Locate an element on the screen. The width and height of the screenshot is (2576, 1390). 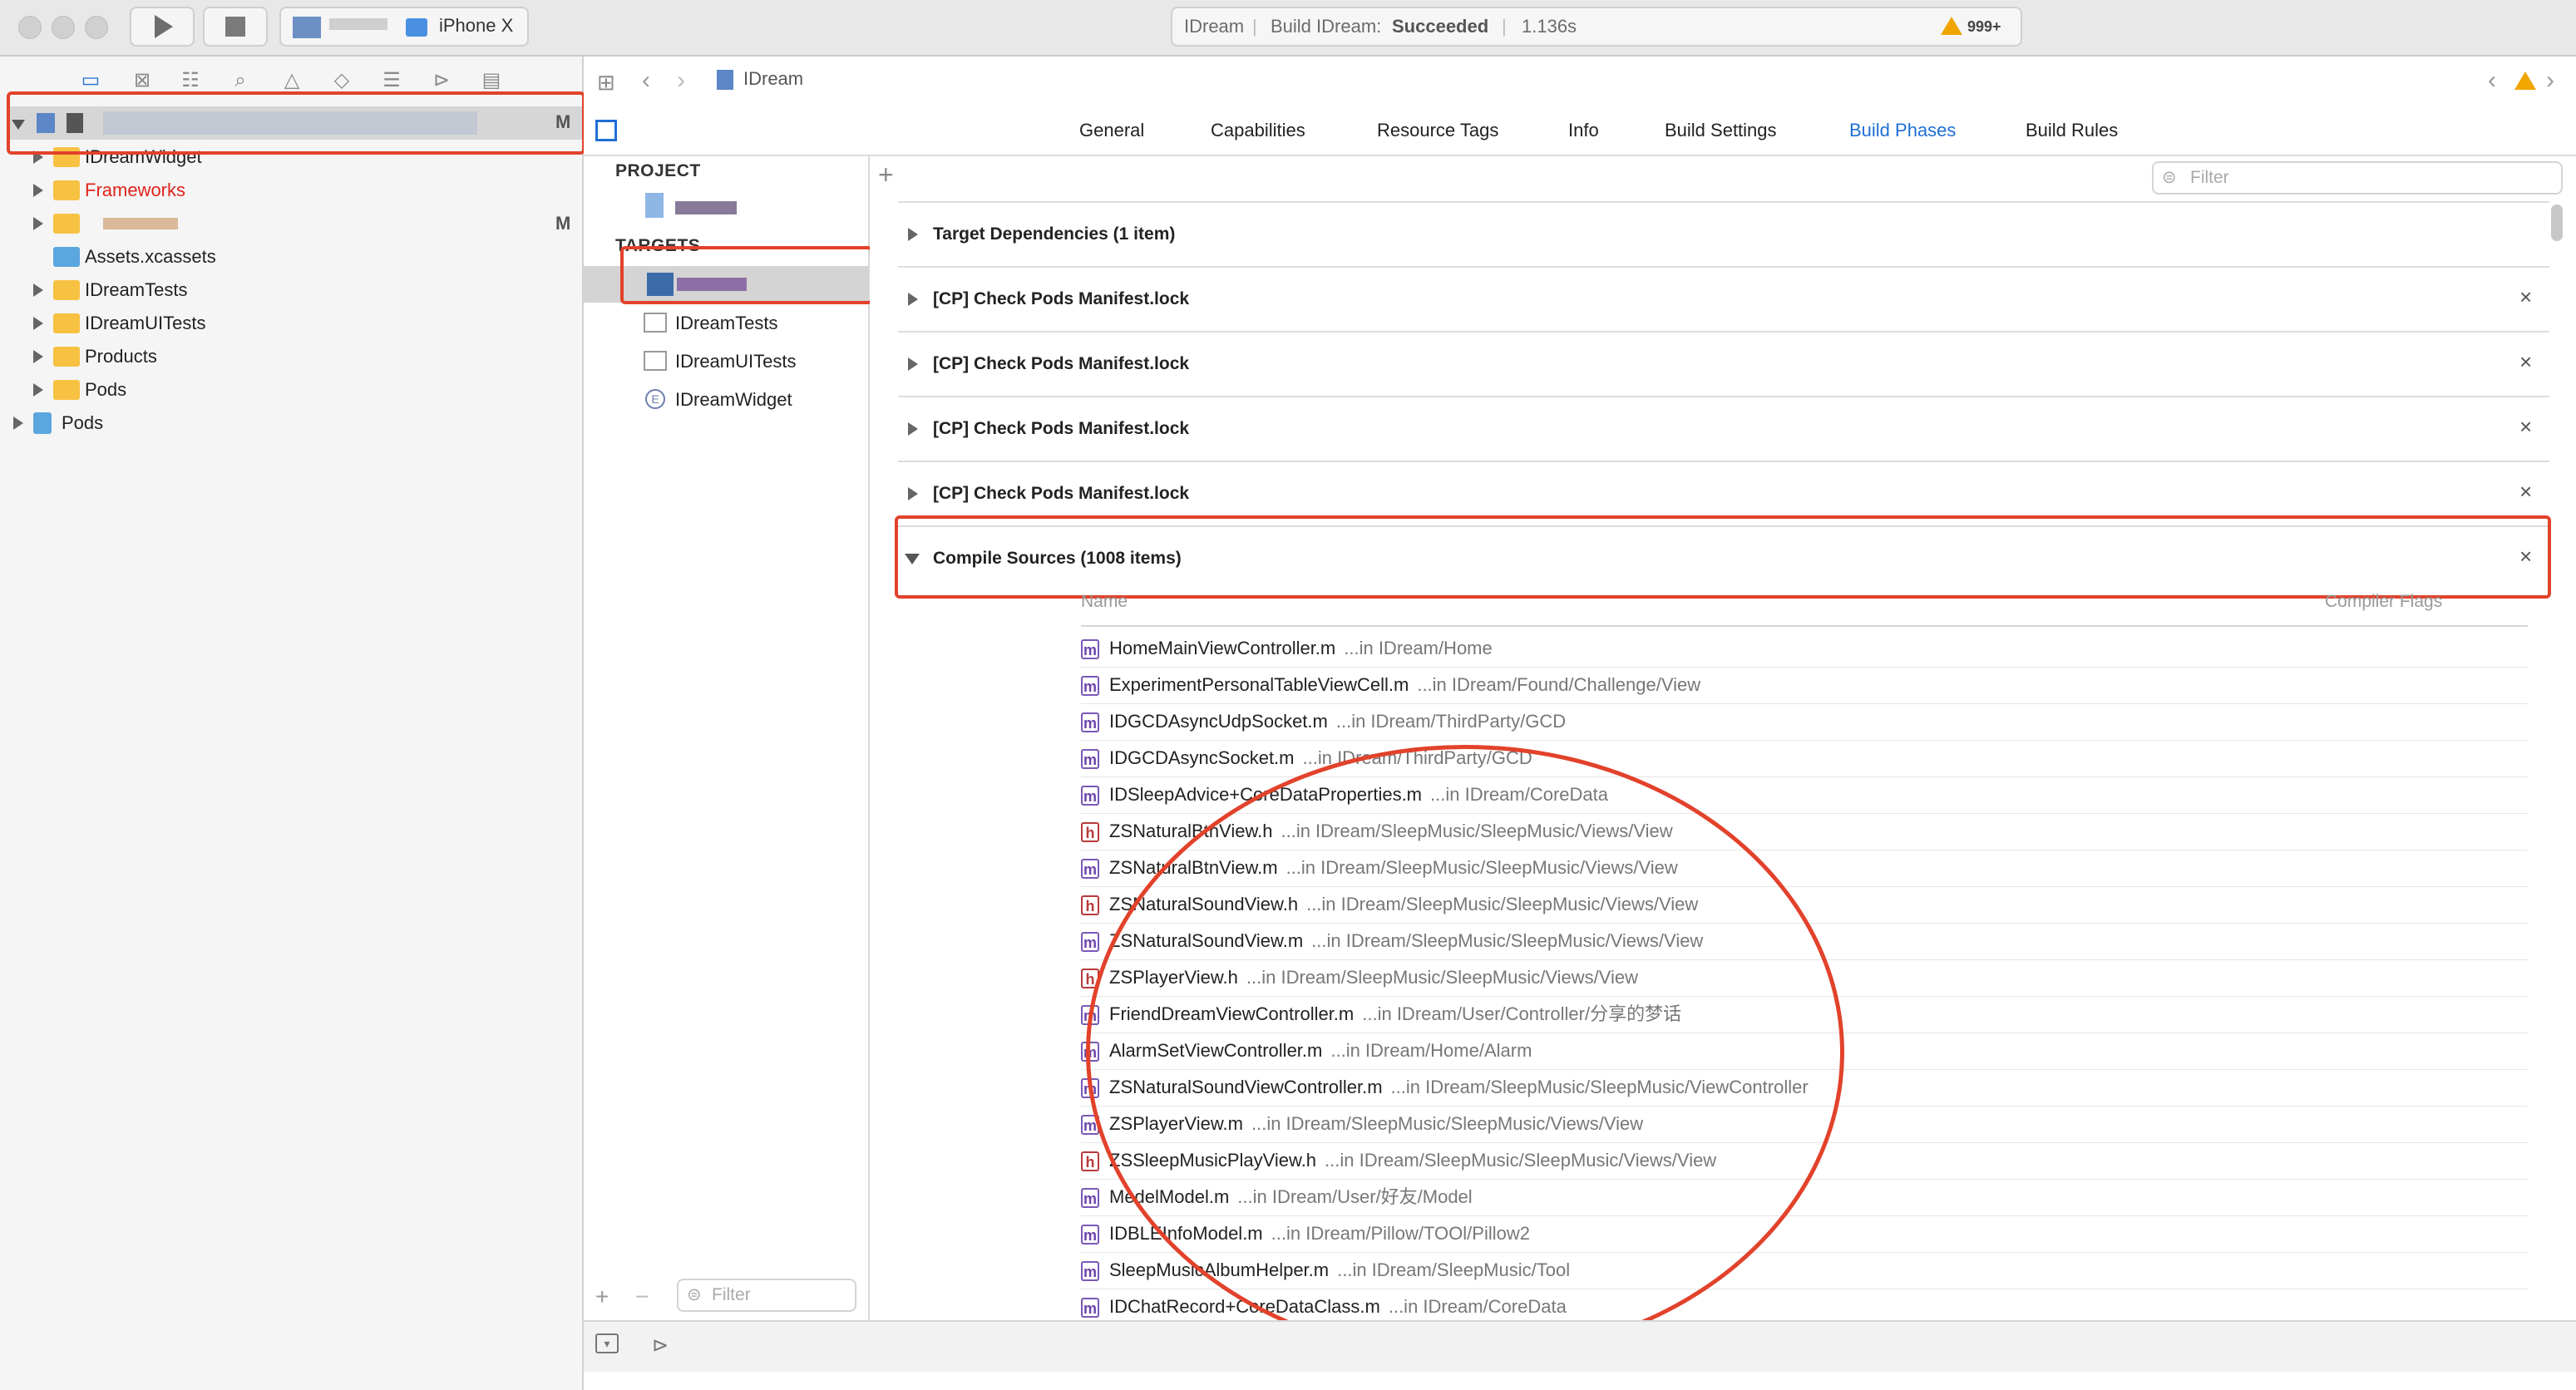
close-window-button is located at coordinates (30, 27).